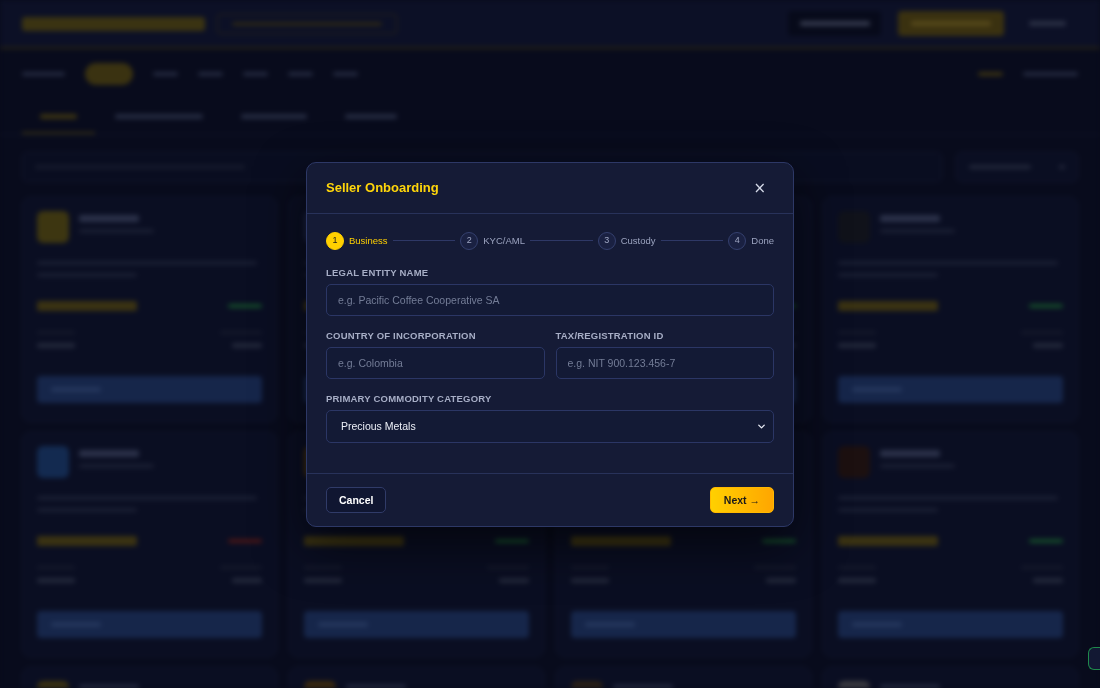  What do you see at coordinates (469, 240) in the screenshot?
I see `step-number: 2` at bounding box center [469, 240].